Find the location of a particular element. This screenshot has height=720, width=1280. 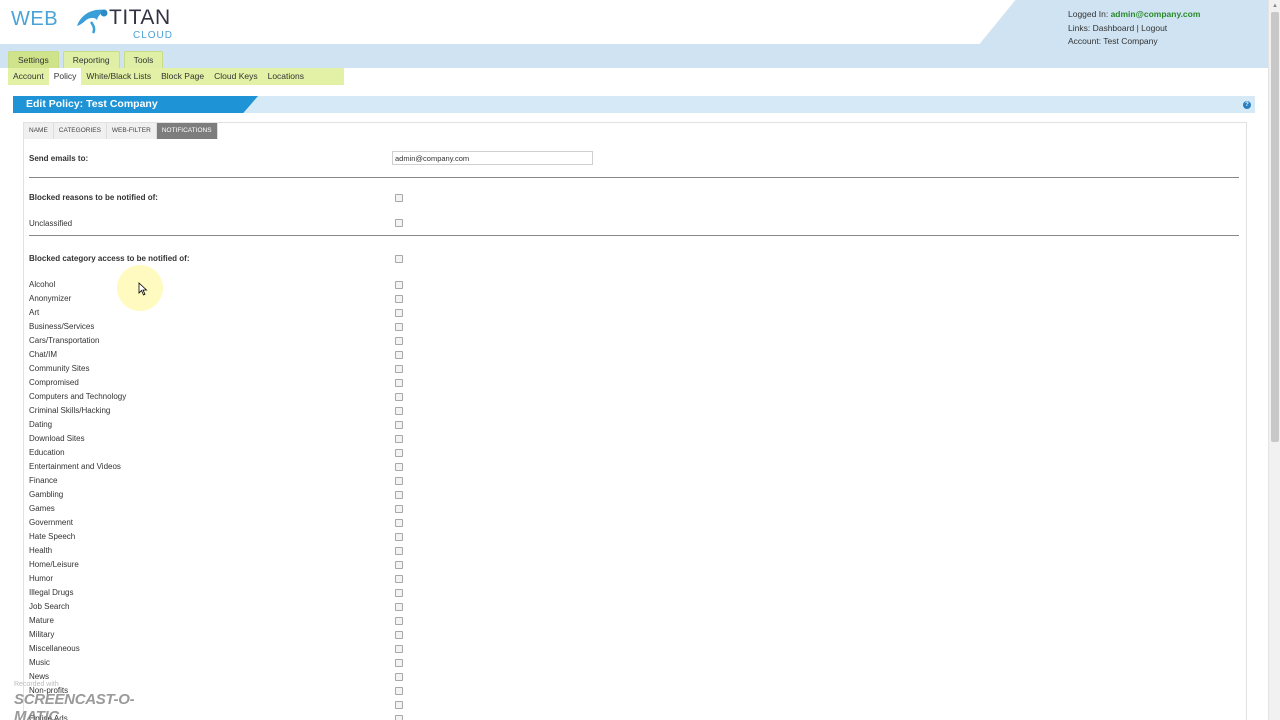

subnav-cloud-keys: Cloud Keys is located at coordinates (235, 76).